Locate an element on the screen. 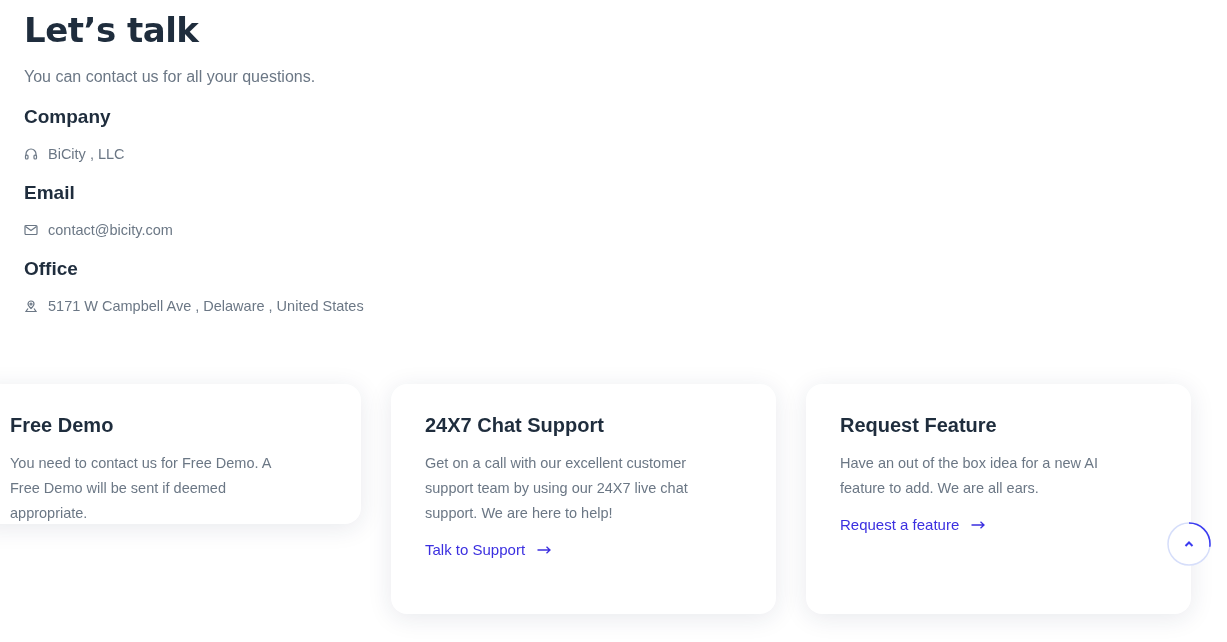  envelope-icon is located at coordinates (31, 230).